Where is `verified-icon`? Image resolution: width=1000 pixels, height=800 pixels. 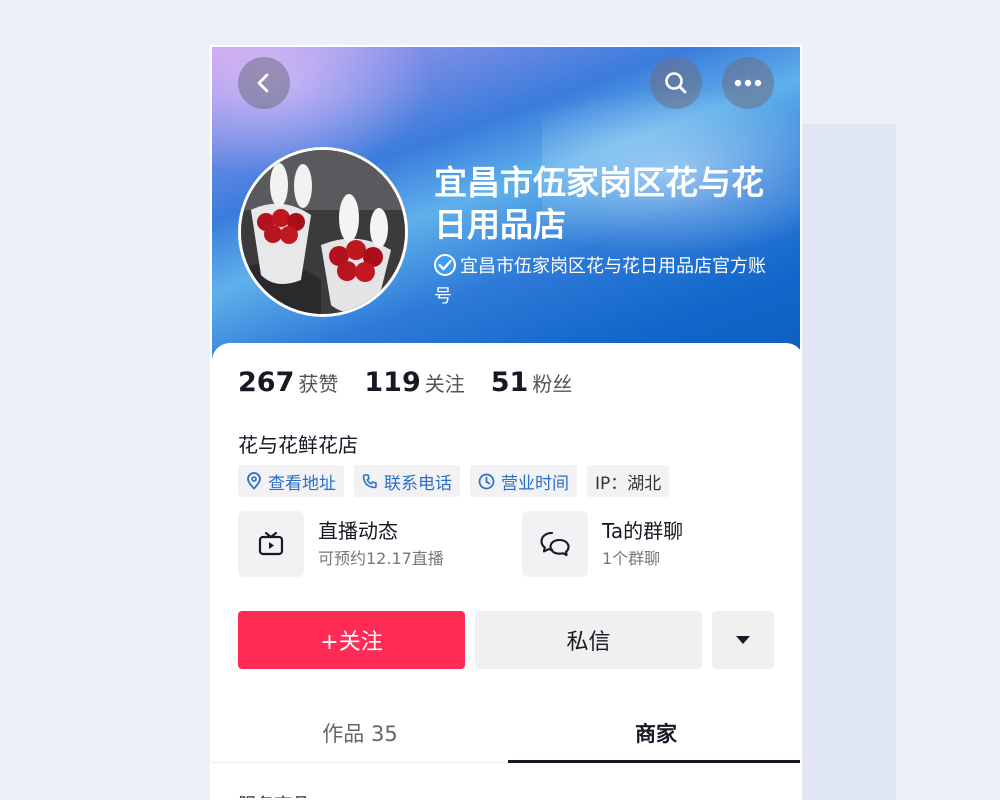 verified-icon is located at coordinates (445, 265).